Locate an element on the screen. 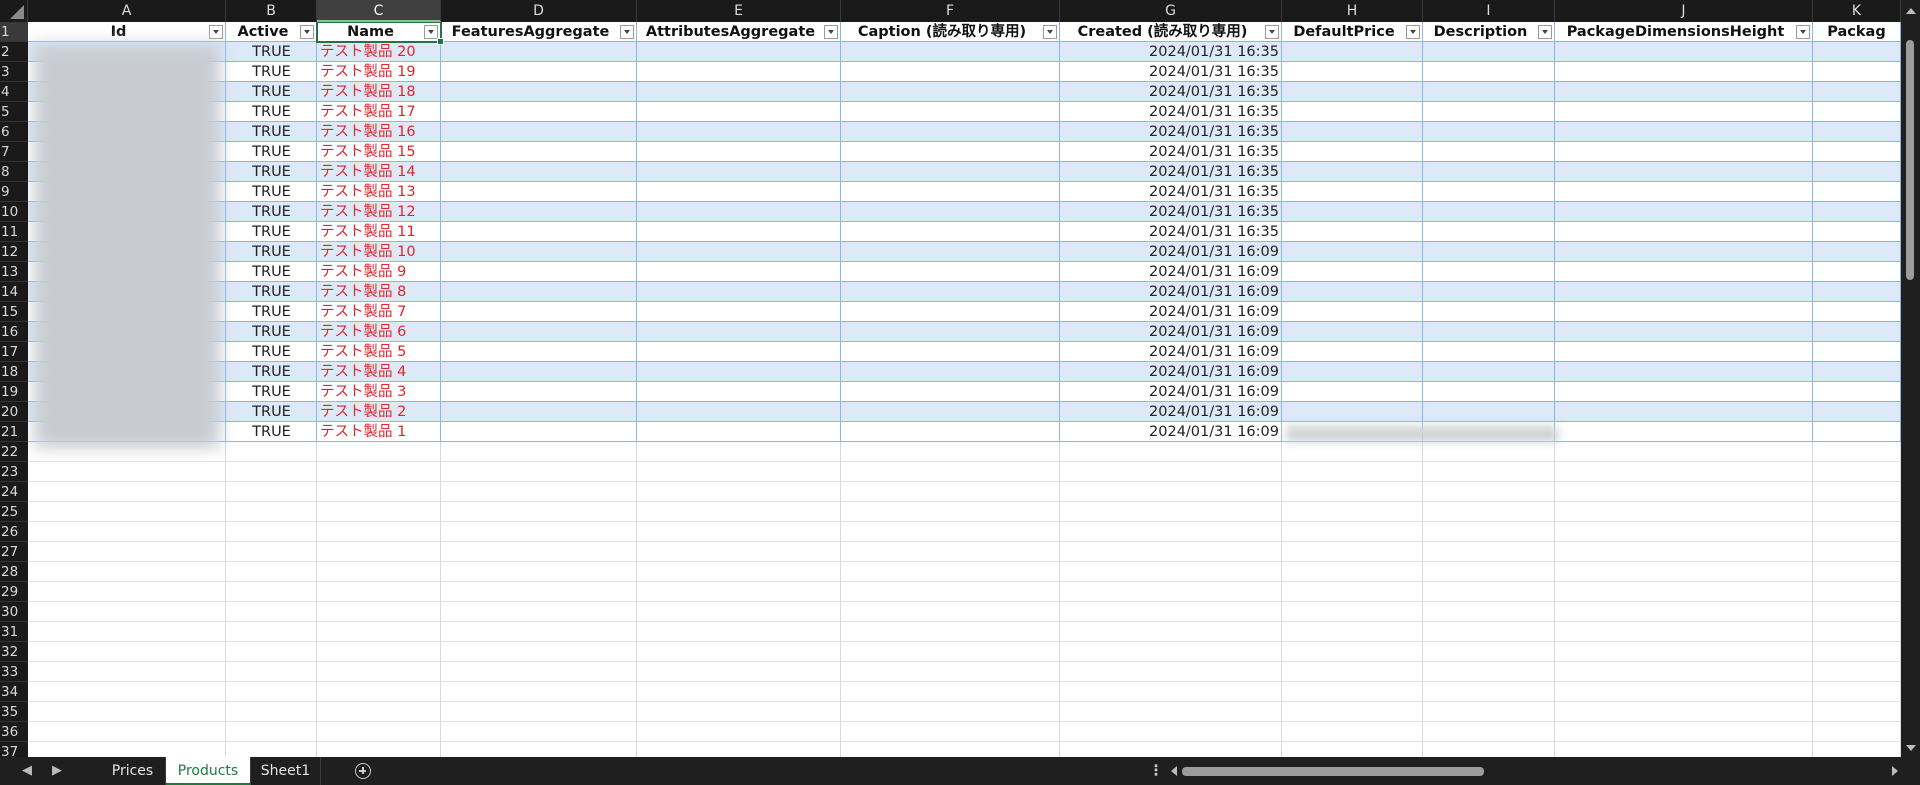  row-number: 36 is located at coordinates (14, 732).